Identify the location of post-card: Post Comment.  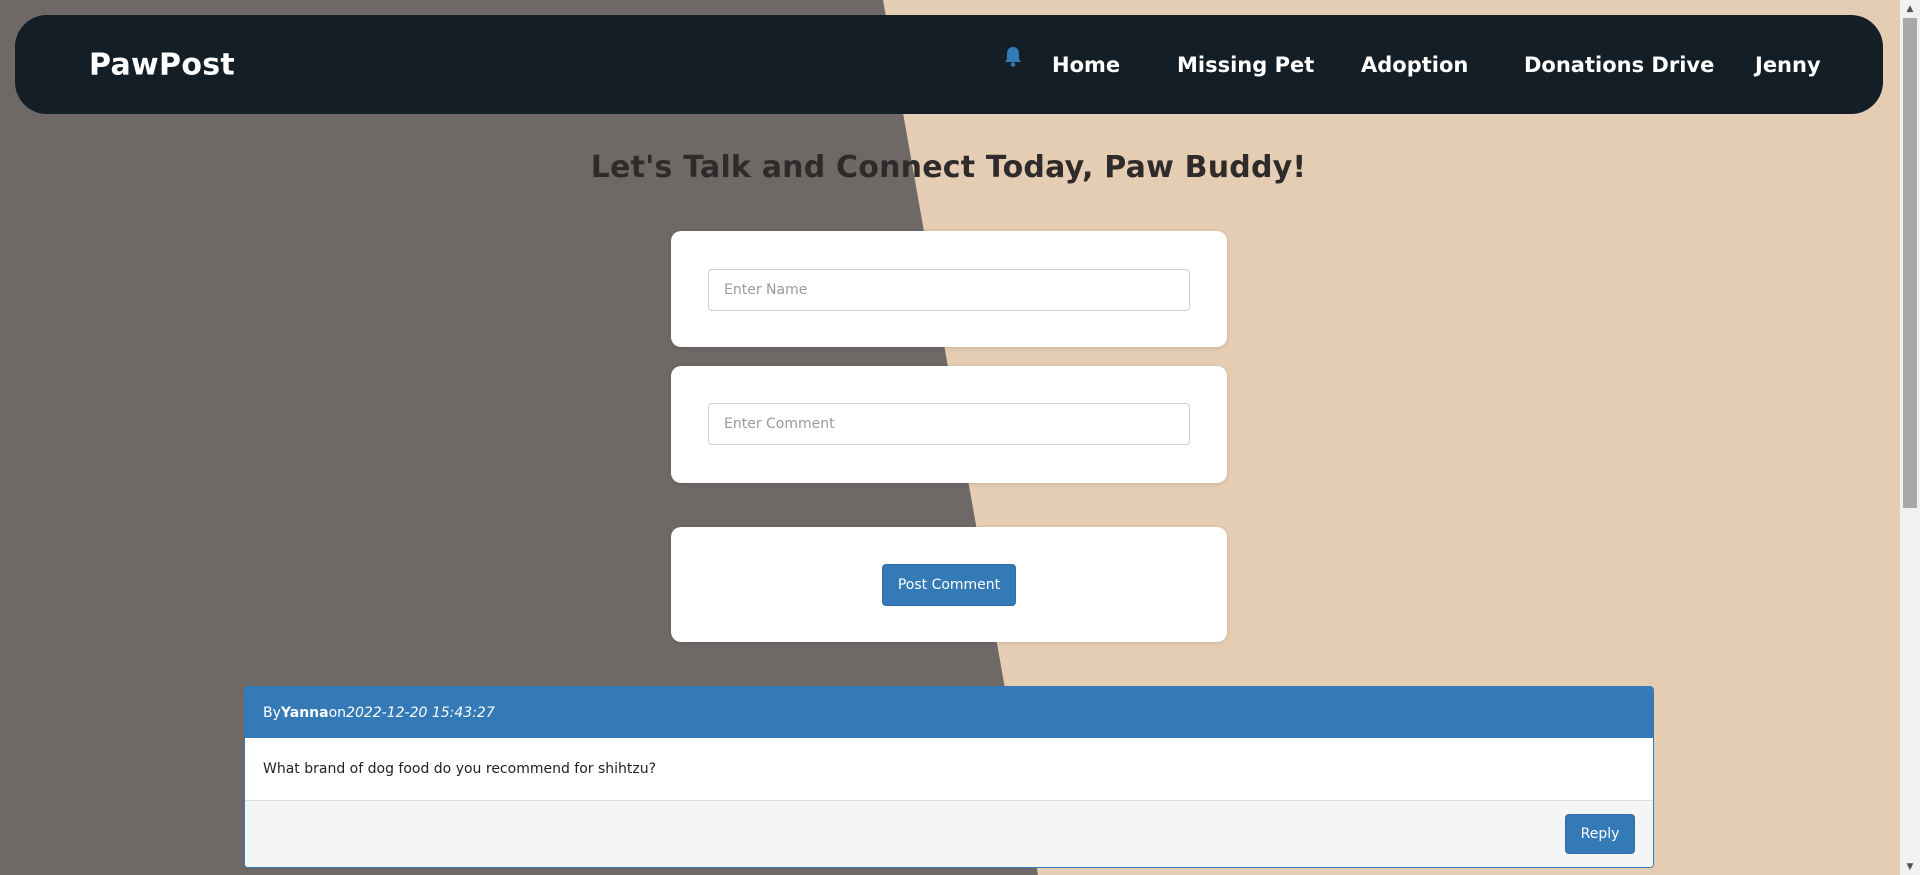
(949, 584).